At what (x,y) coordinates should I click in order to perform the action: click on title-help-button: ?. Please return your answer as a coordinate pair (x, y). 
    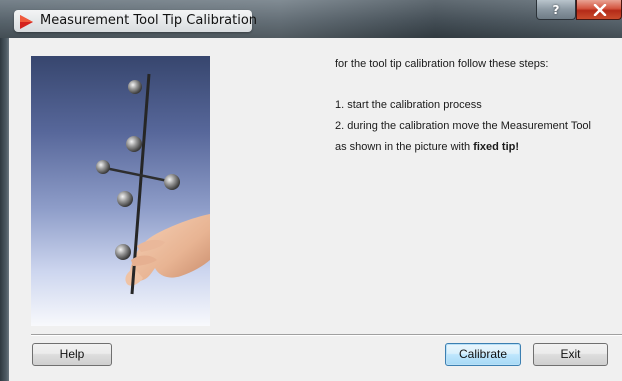
    Looking at the image, I should click on (556, 10).